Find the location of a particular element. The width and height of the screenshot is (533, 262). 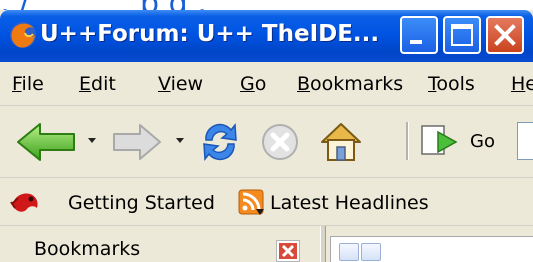

toolbar-separator is located at coordinates (407, 141).